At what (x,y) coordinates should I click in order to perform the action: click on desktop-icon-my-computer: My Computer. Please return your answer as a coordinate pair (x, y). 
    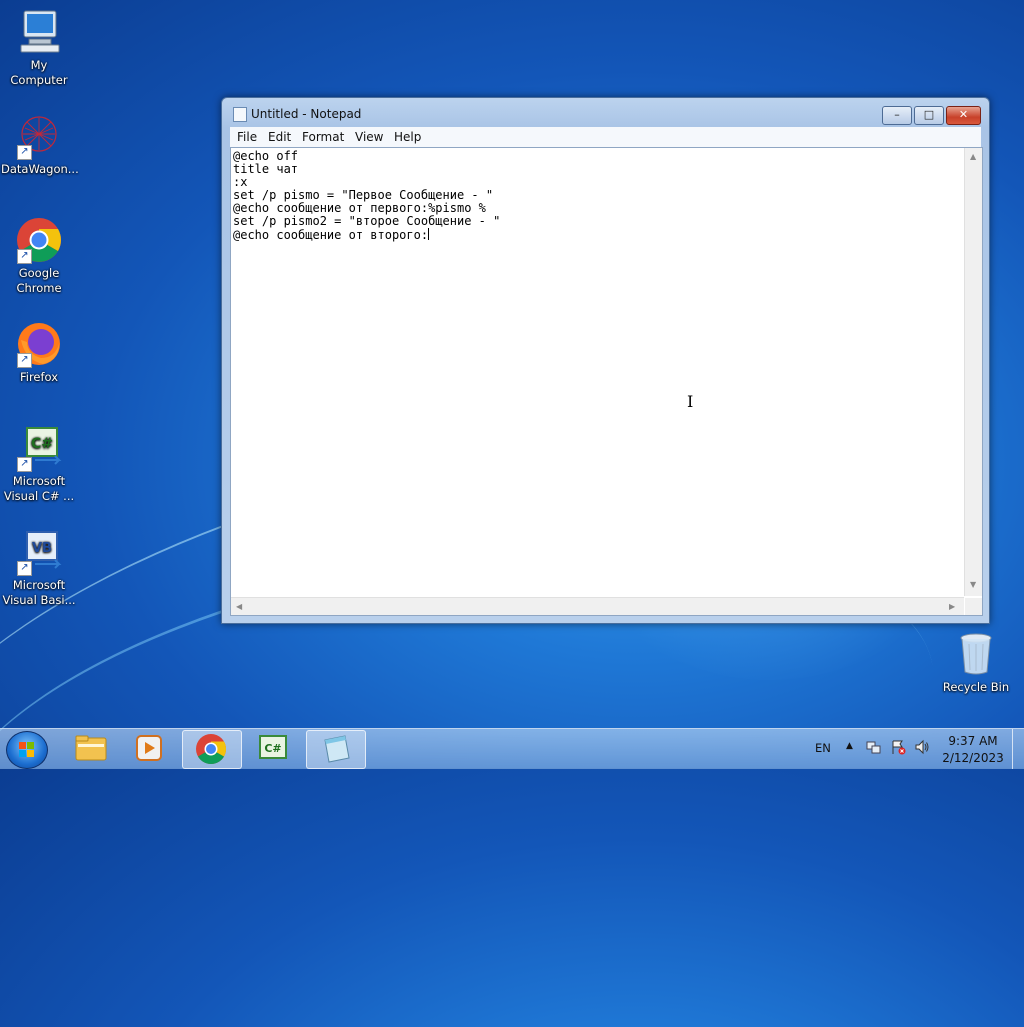
    Looking at the image, I should click on (39, 48).